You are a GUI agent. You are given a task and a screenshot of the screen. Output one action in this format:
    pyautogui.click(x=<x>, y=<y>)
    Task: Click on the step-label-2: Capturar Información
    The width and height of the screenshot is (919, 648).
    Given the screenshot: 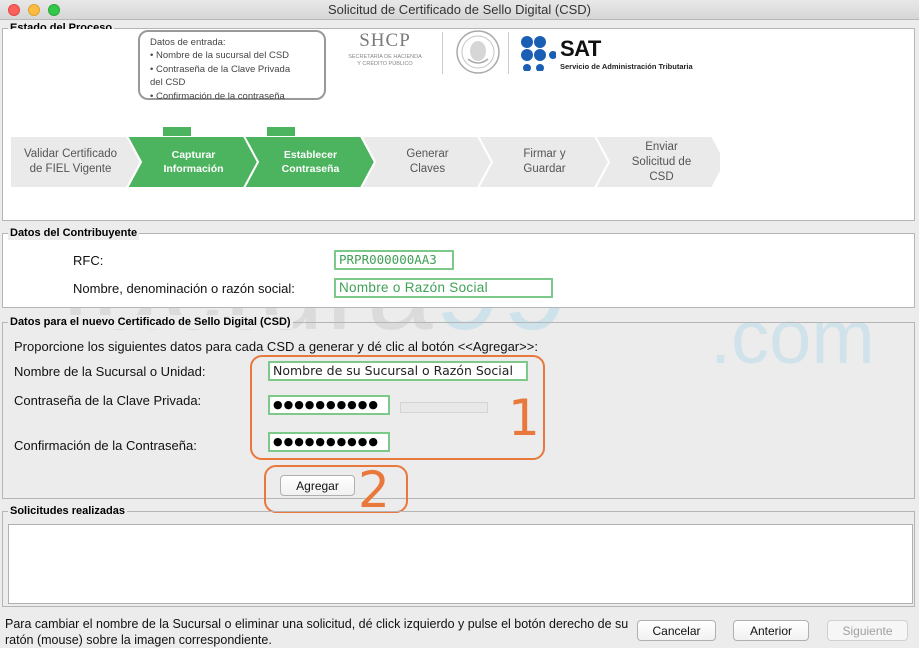 What is the action you would take?
    pyautogui.click(x=193, y=162)
    